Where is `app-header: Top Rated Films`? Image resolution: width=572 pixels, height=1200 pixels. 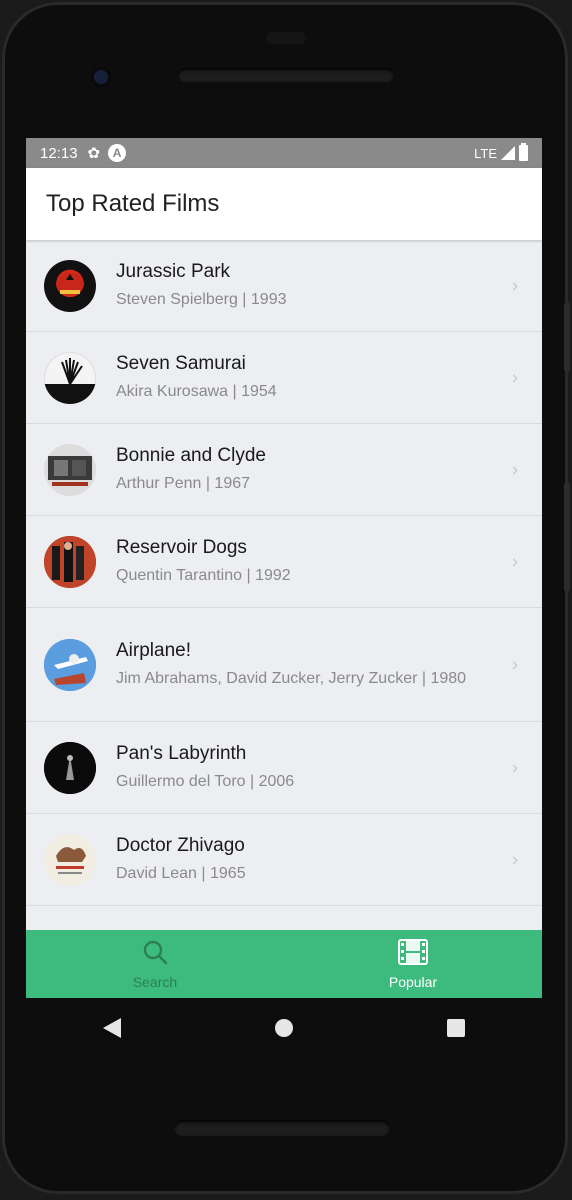
app-header: Top Rated Films is located at coordinates (284, 204).